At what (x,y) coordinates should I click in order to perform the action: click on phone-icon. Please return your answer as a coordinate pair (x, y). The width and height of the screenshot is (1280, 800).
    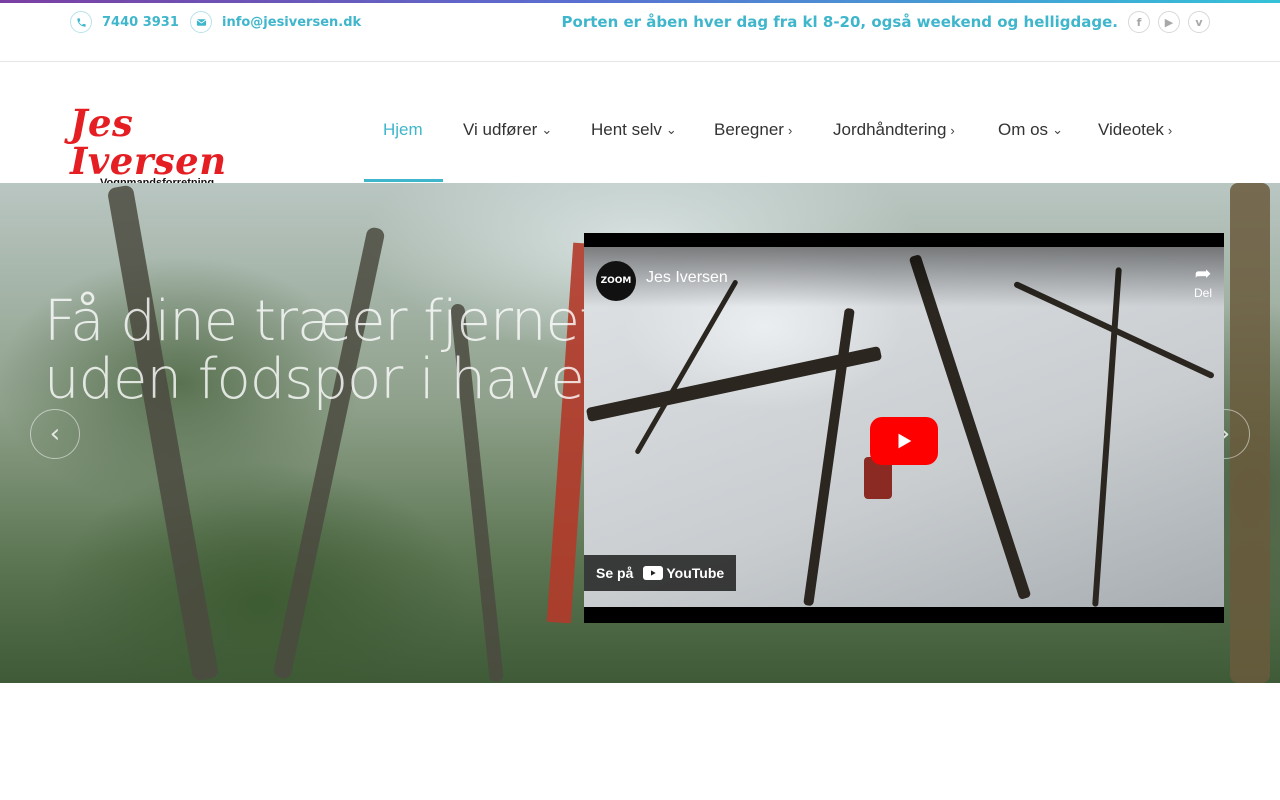
    Looking at the image, I should click on (81, 22).